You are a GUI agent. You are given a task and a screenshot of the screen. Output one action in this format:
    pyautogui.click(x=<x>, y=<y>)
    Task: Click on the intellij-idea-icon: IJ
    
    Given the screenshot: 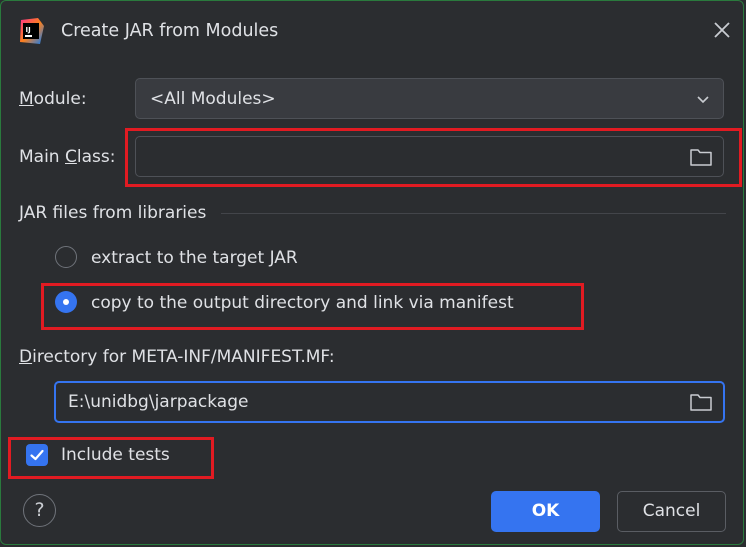 What is the action you would take?
    pyautogui.click(x=32, y=31)
    